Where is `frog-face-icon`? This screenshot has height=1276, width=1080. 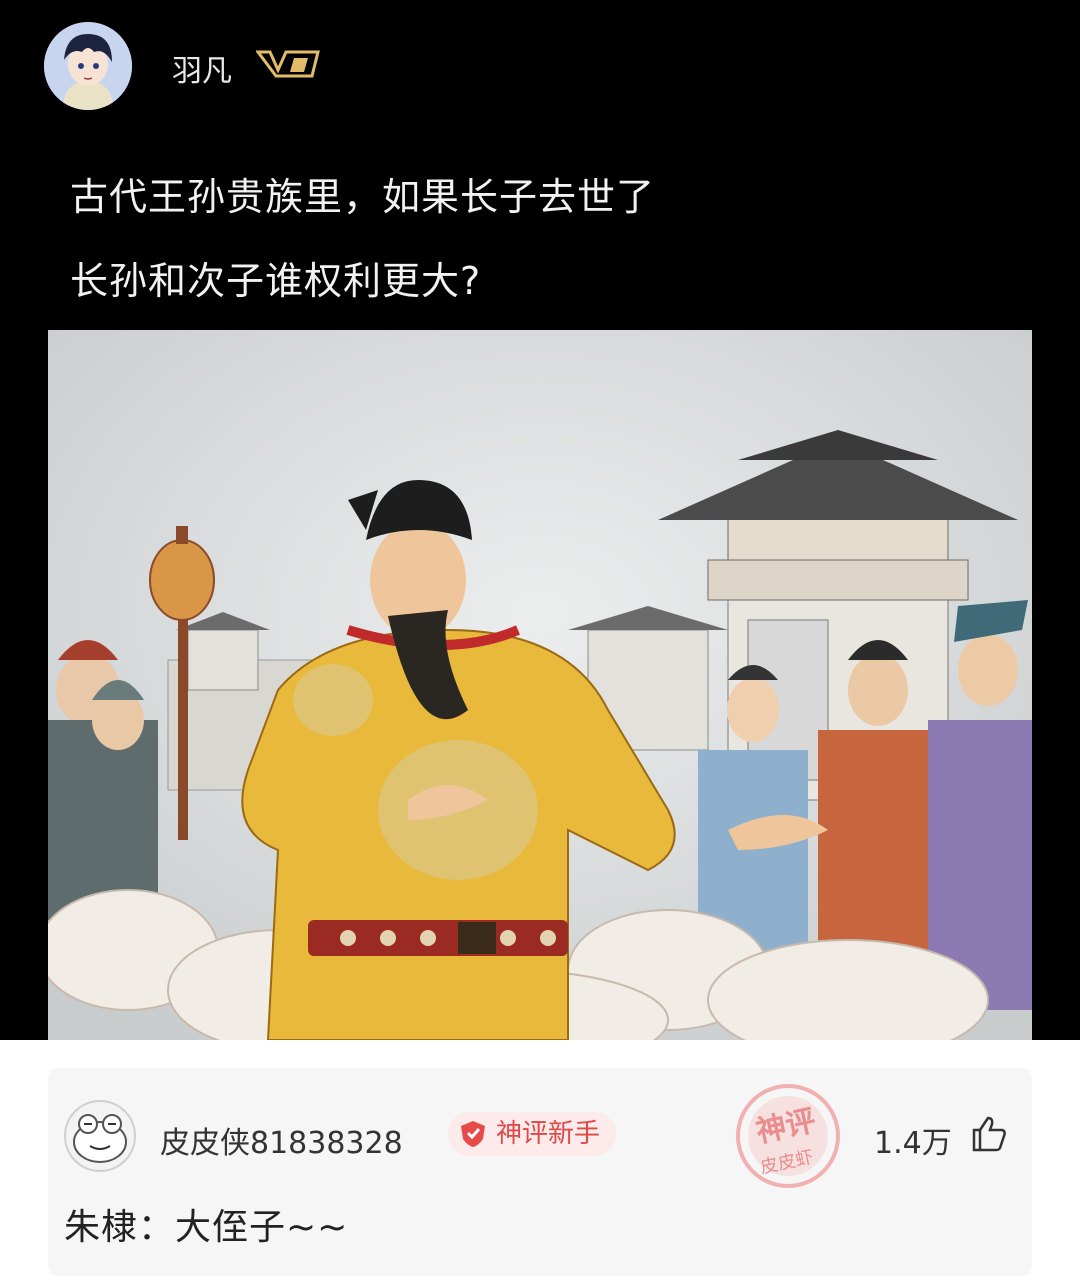 frog-face-icon is located at coordinates (100, 1138).